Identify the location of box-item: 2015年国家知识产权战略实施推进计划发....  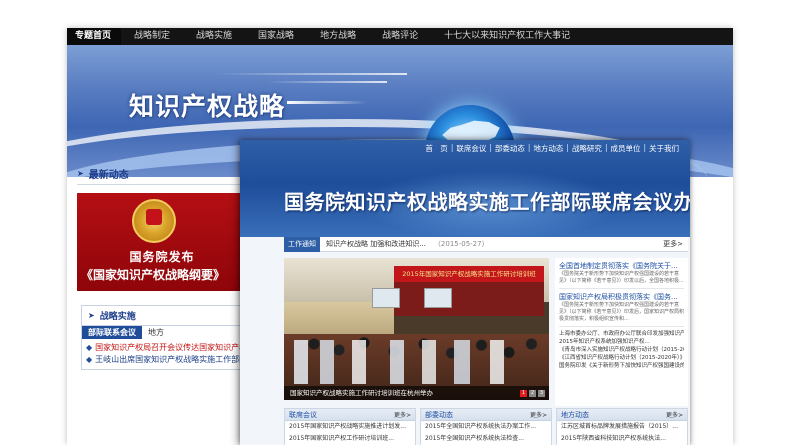
(350, 427).